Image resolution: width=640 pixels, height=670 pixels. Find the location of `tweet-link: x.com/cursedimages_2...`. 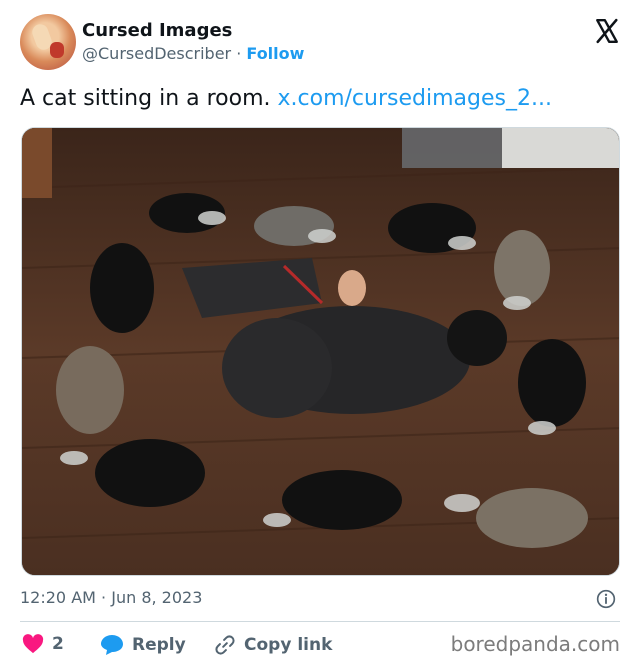

tweet-link: x.com/cursedimages_2... is located at coordinates (415, 98).